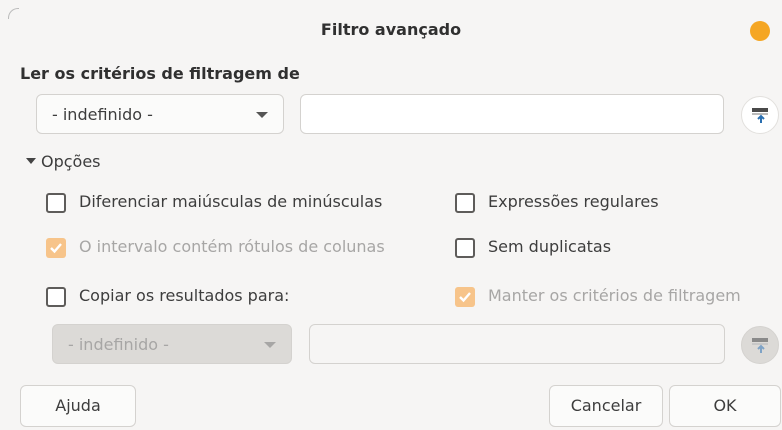 This screenshot has width=782, height=430. Describe the element at coordinates (231, 201) in the screenshot. I see `case-sensitive-label: Diferenciar maiúsculas de minúsculas` at that location.